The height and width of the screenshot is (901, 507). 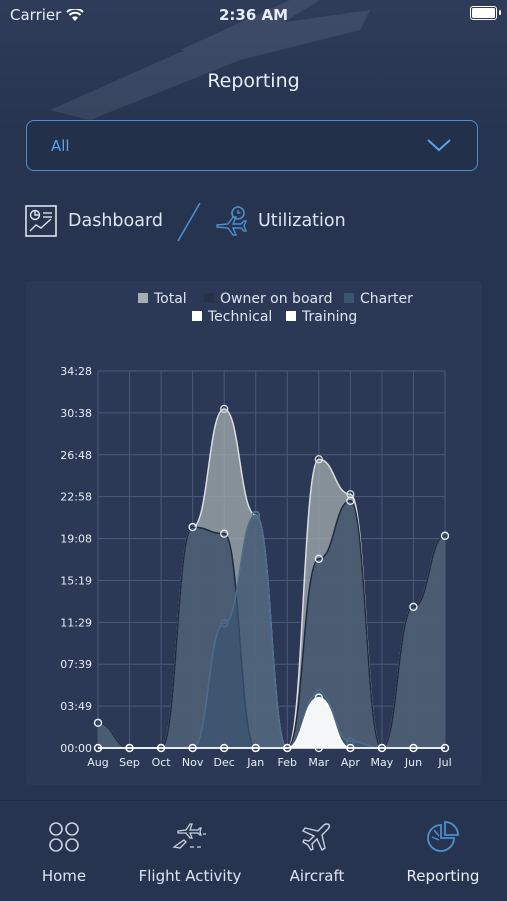 What do you see at coordinates (413, 762) in the screenshot?
I see `x-tick-label: Jun` at bounding box center [413, 762].